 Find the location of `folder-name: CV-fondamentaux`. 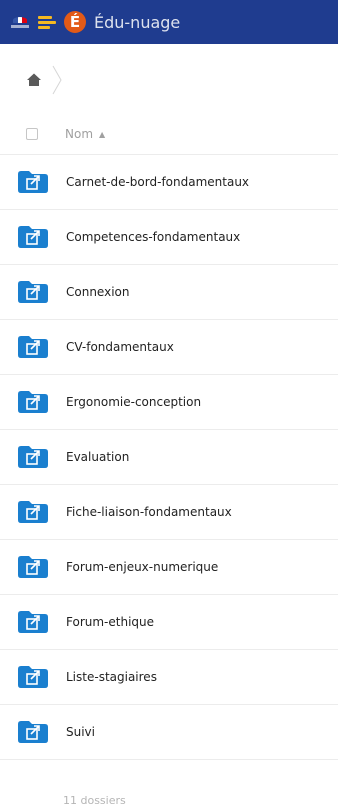

folder-name: CV-fondamentaux is located at coordinates (120, 347).